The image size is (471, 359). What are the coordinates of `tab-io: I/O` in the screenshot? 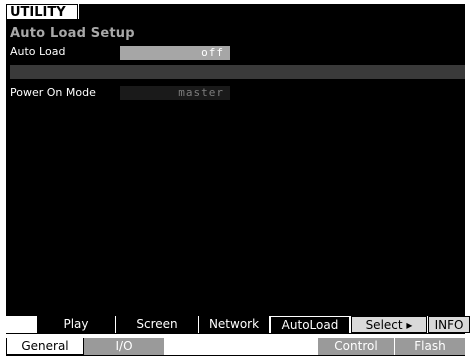 It's located at (124, 346).